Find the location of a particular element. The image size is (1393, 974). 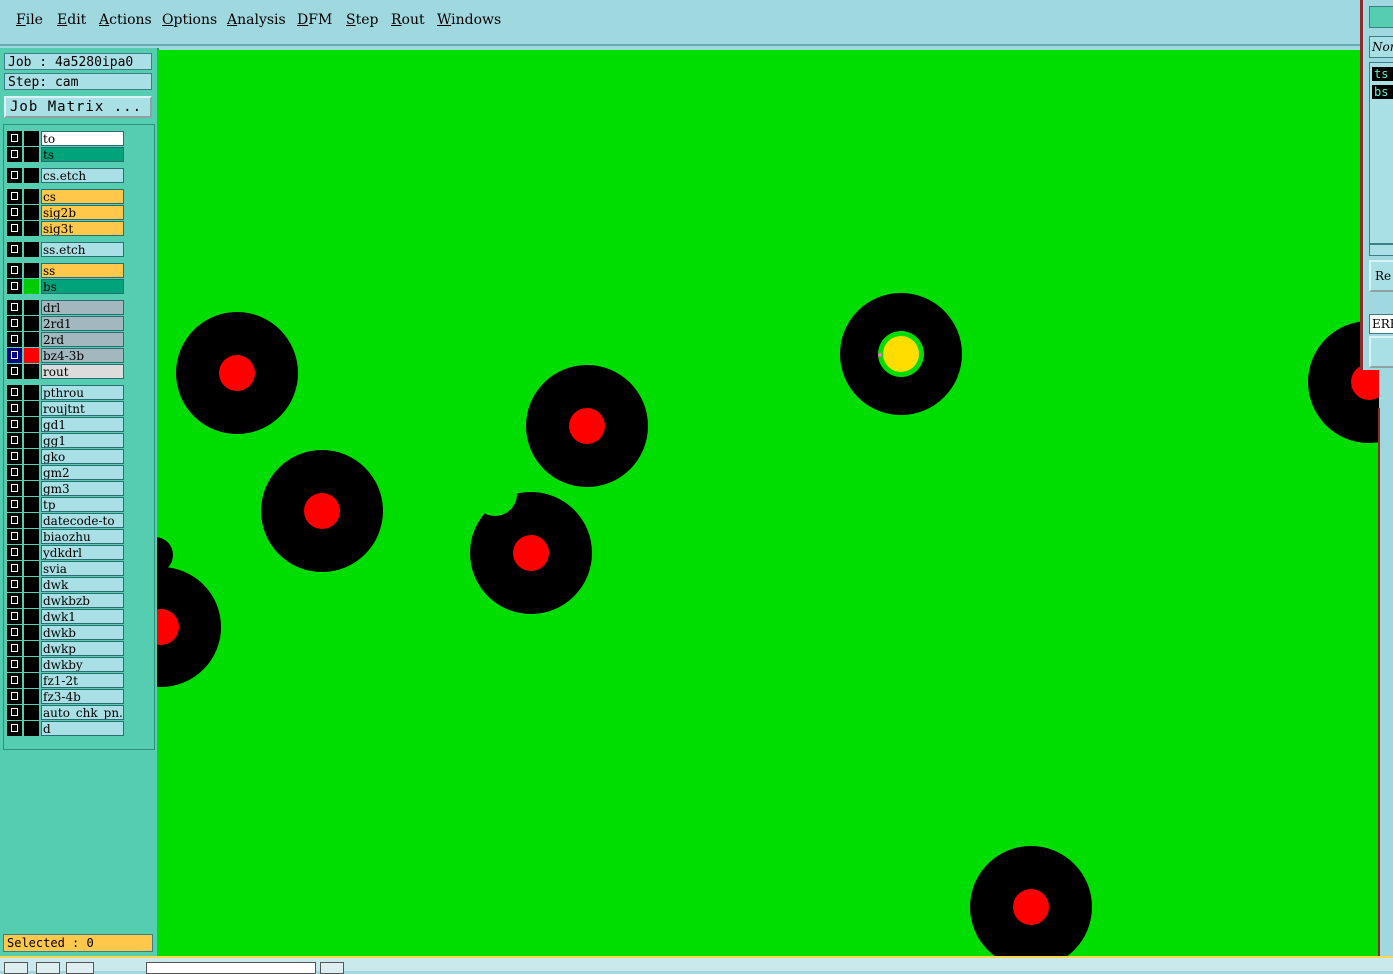

layer-name: gd1 is located at coordinates (82, 424).